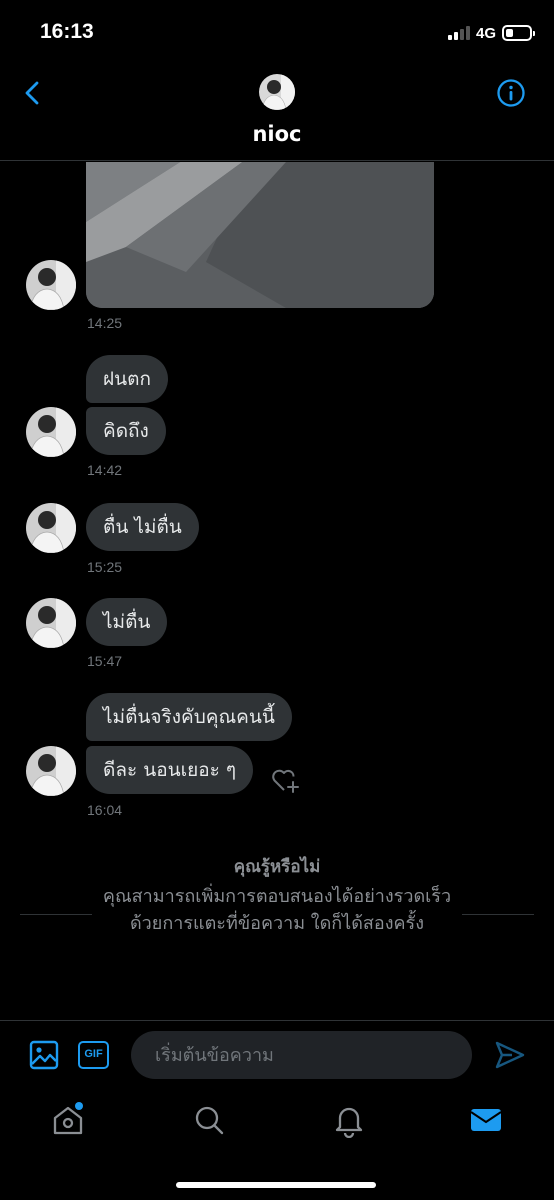 The image size is (554, 1200). Describe the element at coordinates (127, 622) in the screenshot. I see `message-bubble: ไม่ตื่น` at that location.